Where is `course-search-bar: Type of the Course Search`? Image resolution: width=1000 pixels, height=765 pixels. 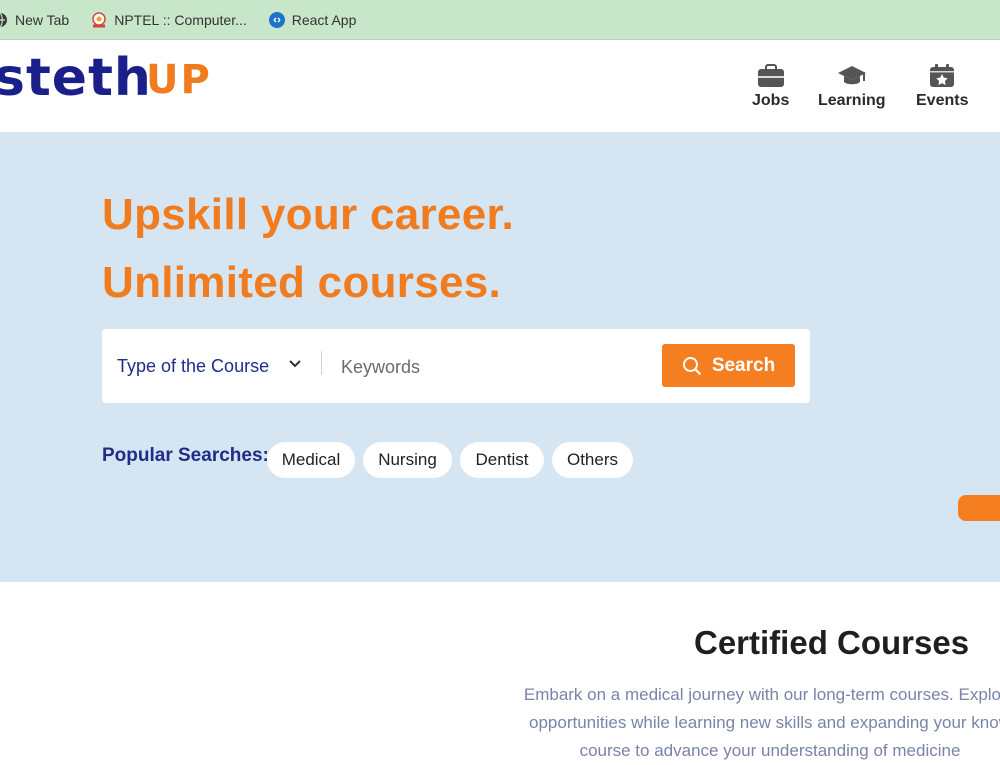
course-search-bar: Type of the Course Search is located at coordinates (456, 367).